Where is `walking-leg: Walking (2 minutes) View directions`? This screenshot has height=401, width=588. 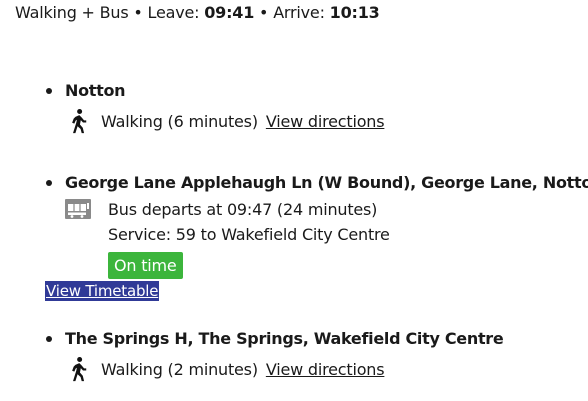
walking-leg: Walking (2 minutes) View directions is located at coordinates (320, 369).